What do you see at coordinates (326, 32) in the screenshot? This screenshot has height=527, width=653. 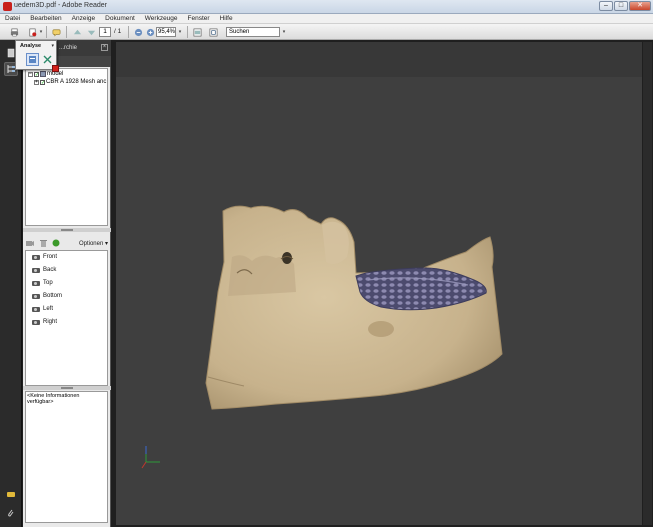 I see `main-toolbar: ▾ 1 / 1 95,4% ▾ Suchen ▾` at bounding box center [326, 32].